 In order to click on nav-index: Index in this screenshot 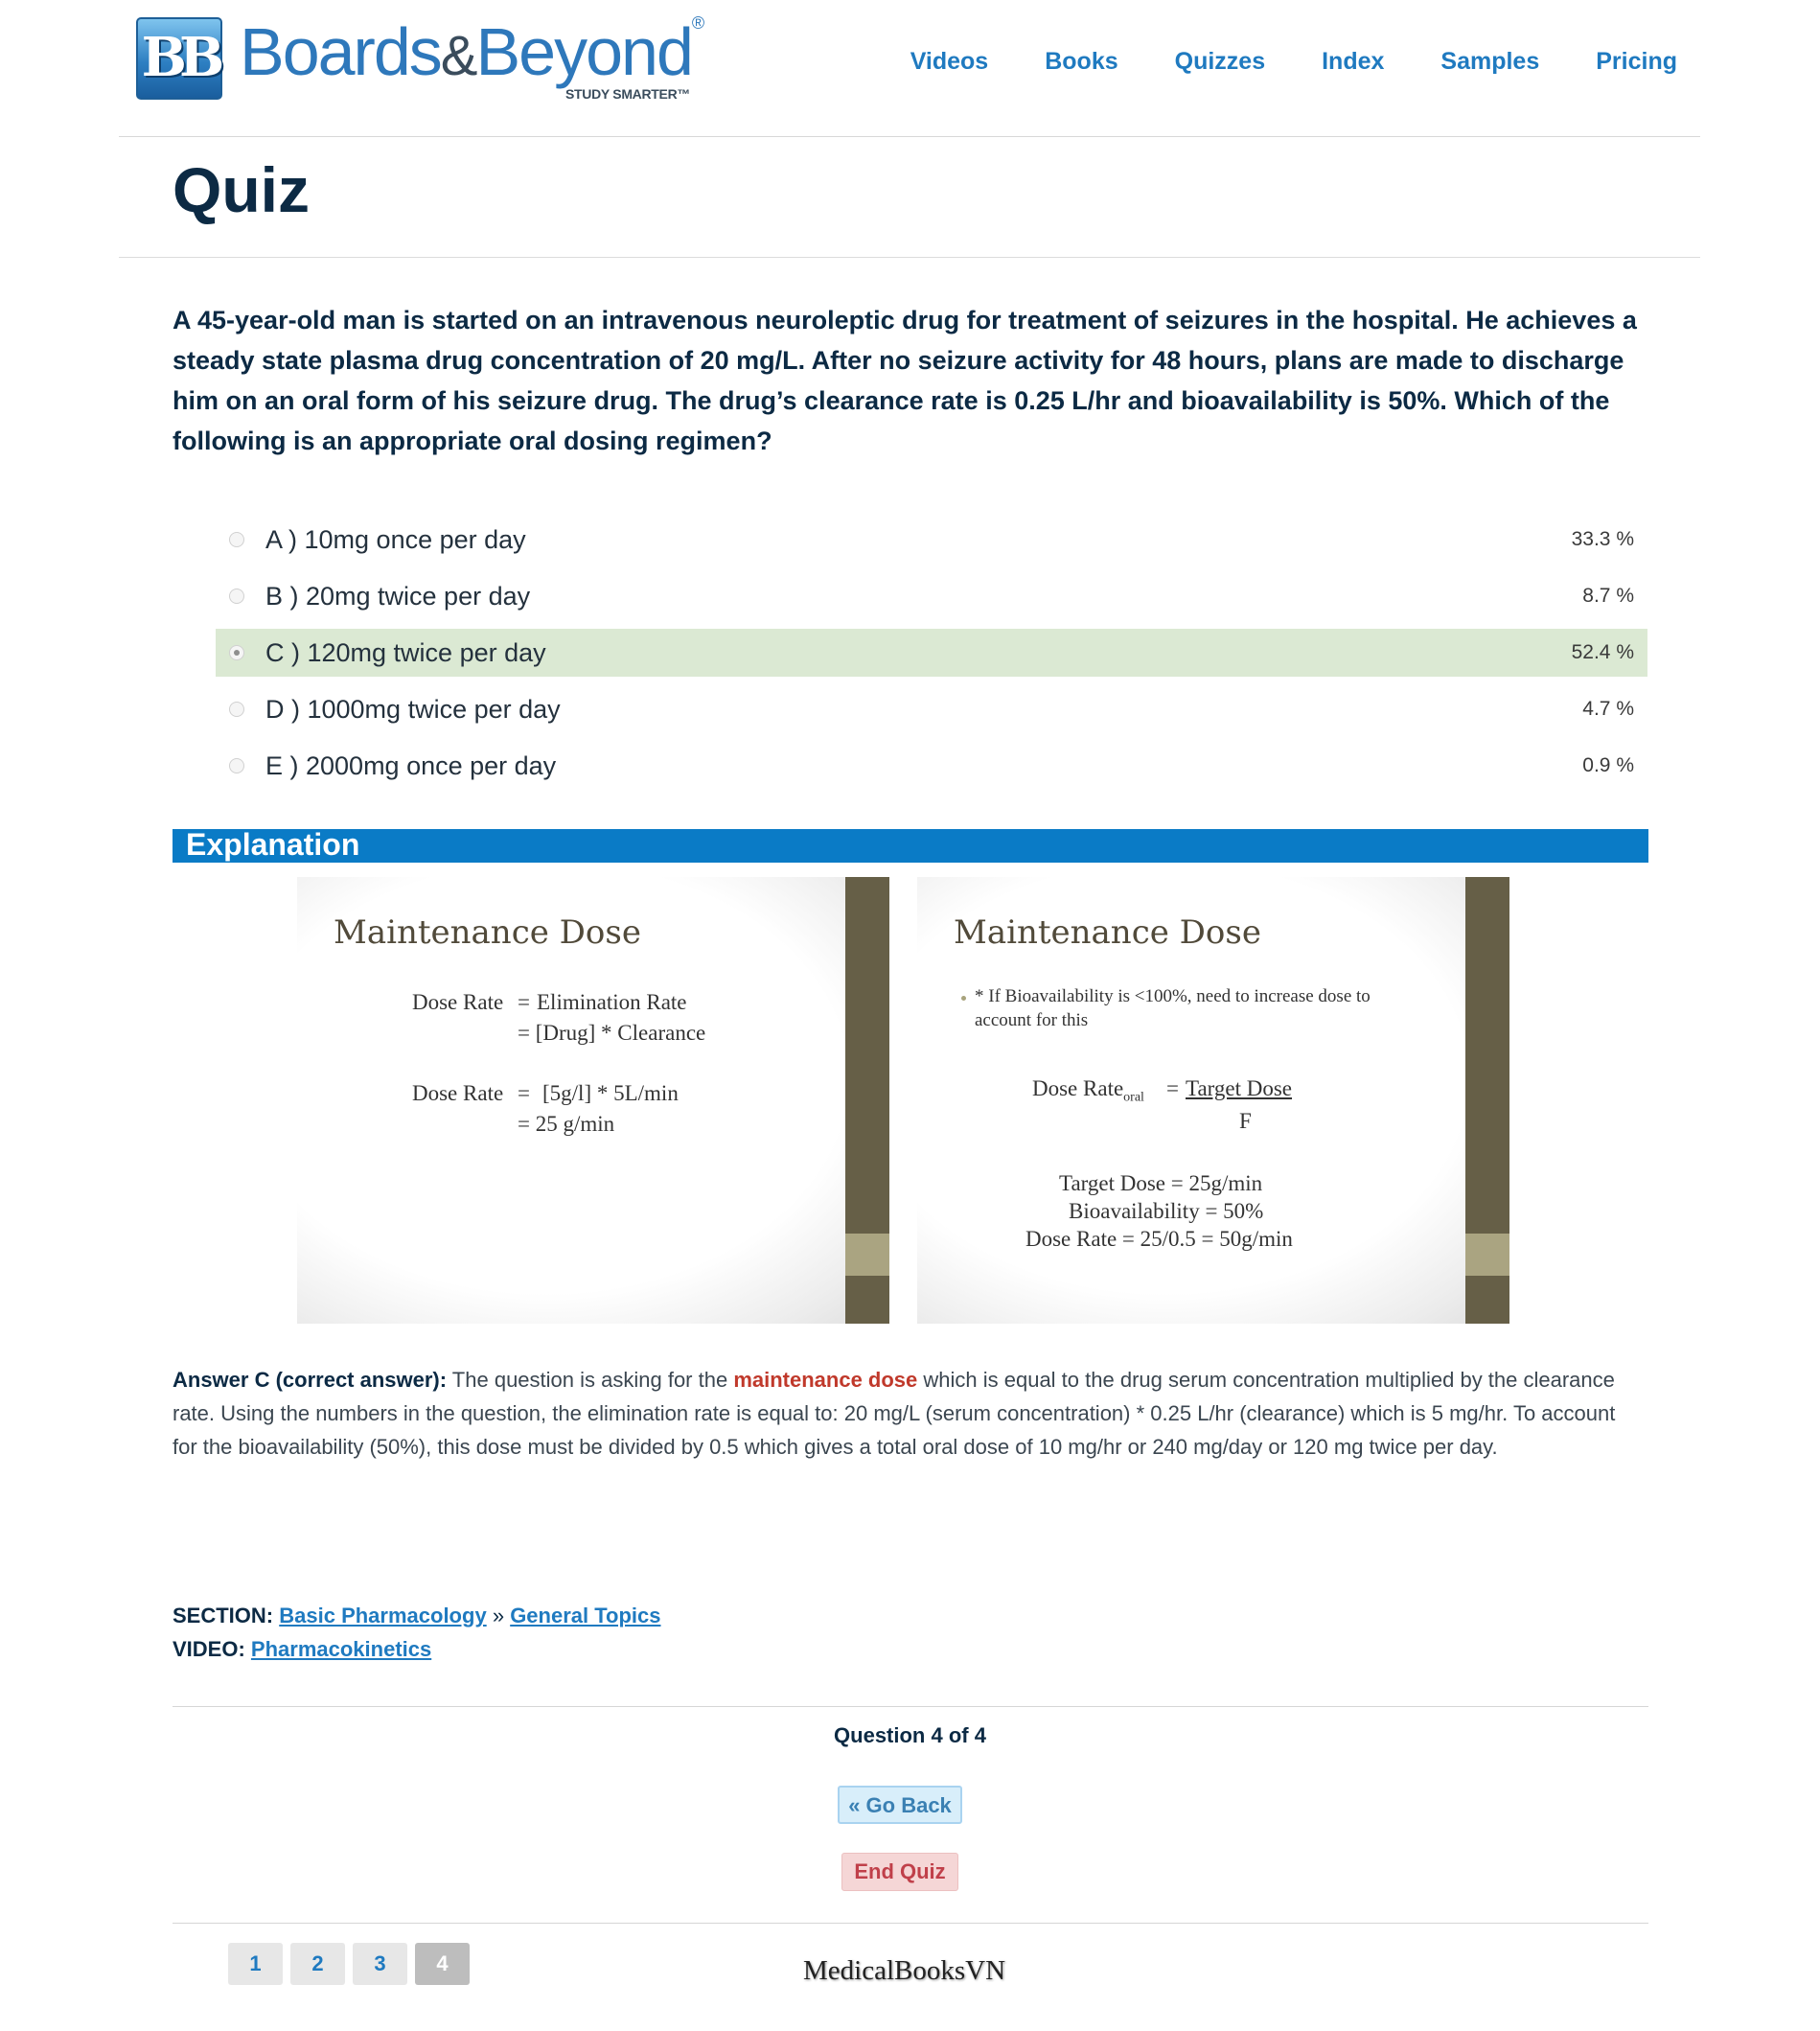, I will do `click(1353, 62)`.